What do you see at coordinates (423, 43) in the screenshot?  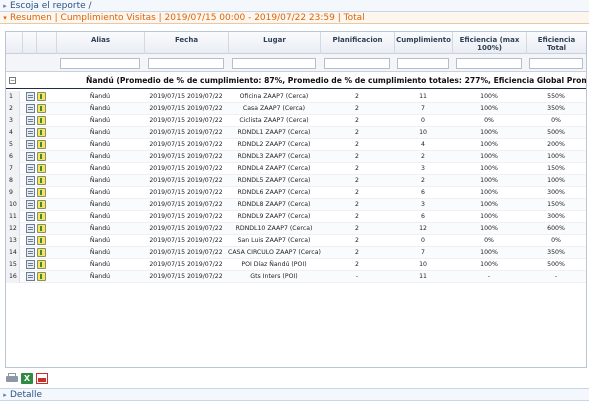 I see `header-cumplimiento: Cumplimiento` at bounding box center [423, 43].